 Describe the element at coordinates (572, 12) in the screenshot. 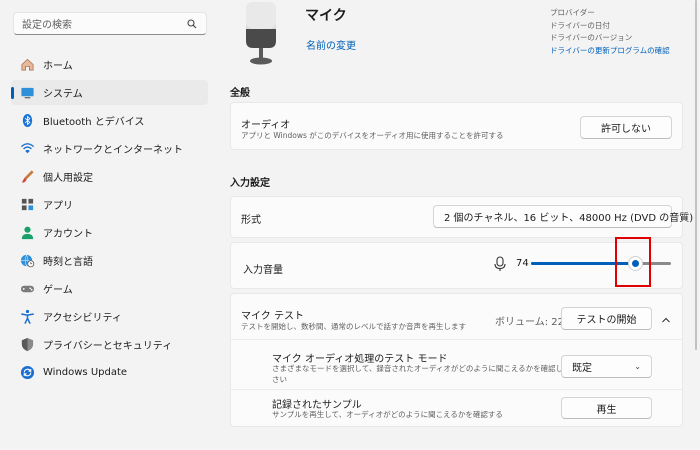

I see `provider-label: プロバイダー` at that location.